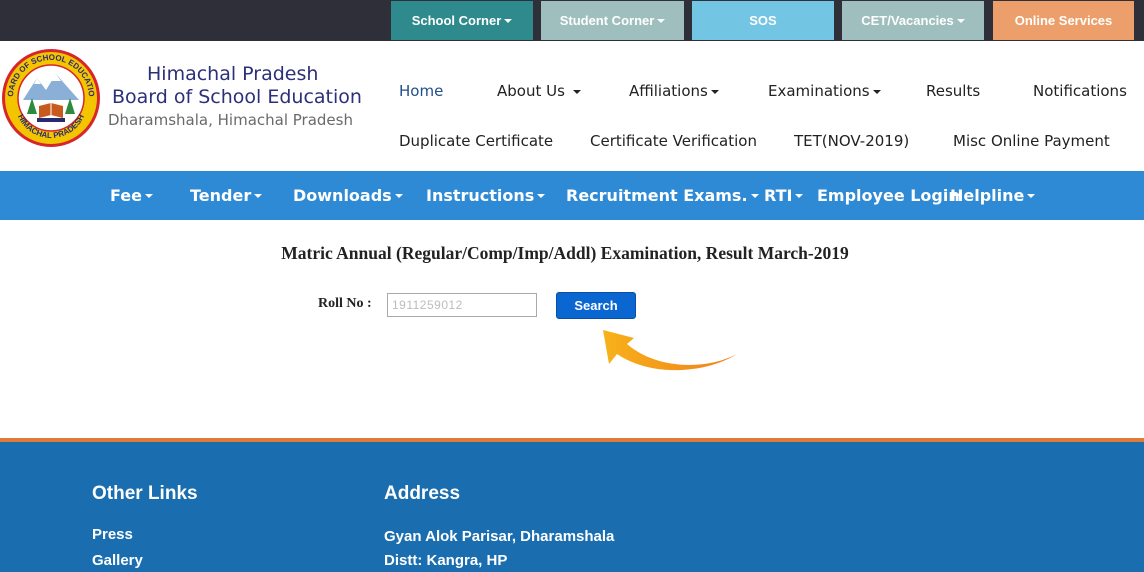 The width and height of the screenshot is (1144, 572). Describe the element at coordinates (117, 560) in the screenshot. I see `footer-link-gallery: Gallery` at that location.